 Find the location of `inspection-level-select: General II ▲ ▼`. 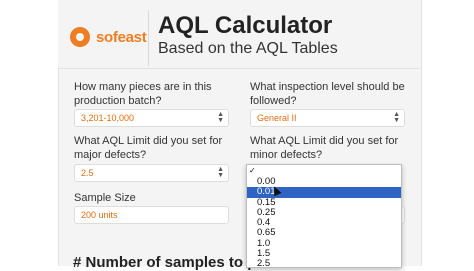

inspection-level-select: General II ▲ ▼ is located at coordinates (327, 118).